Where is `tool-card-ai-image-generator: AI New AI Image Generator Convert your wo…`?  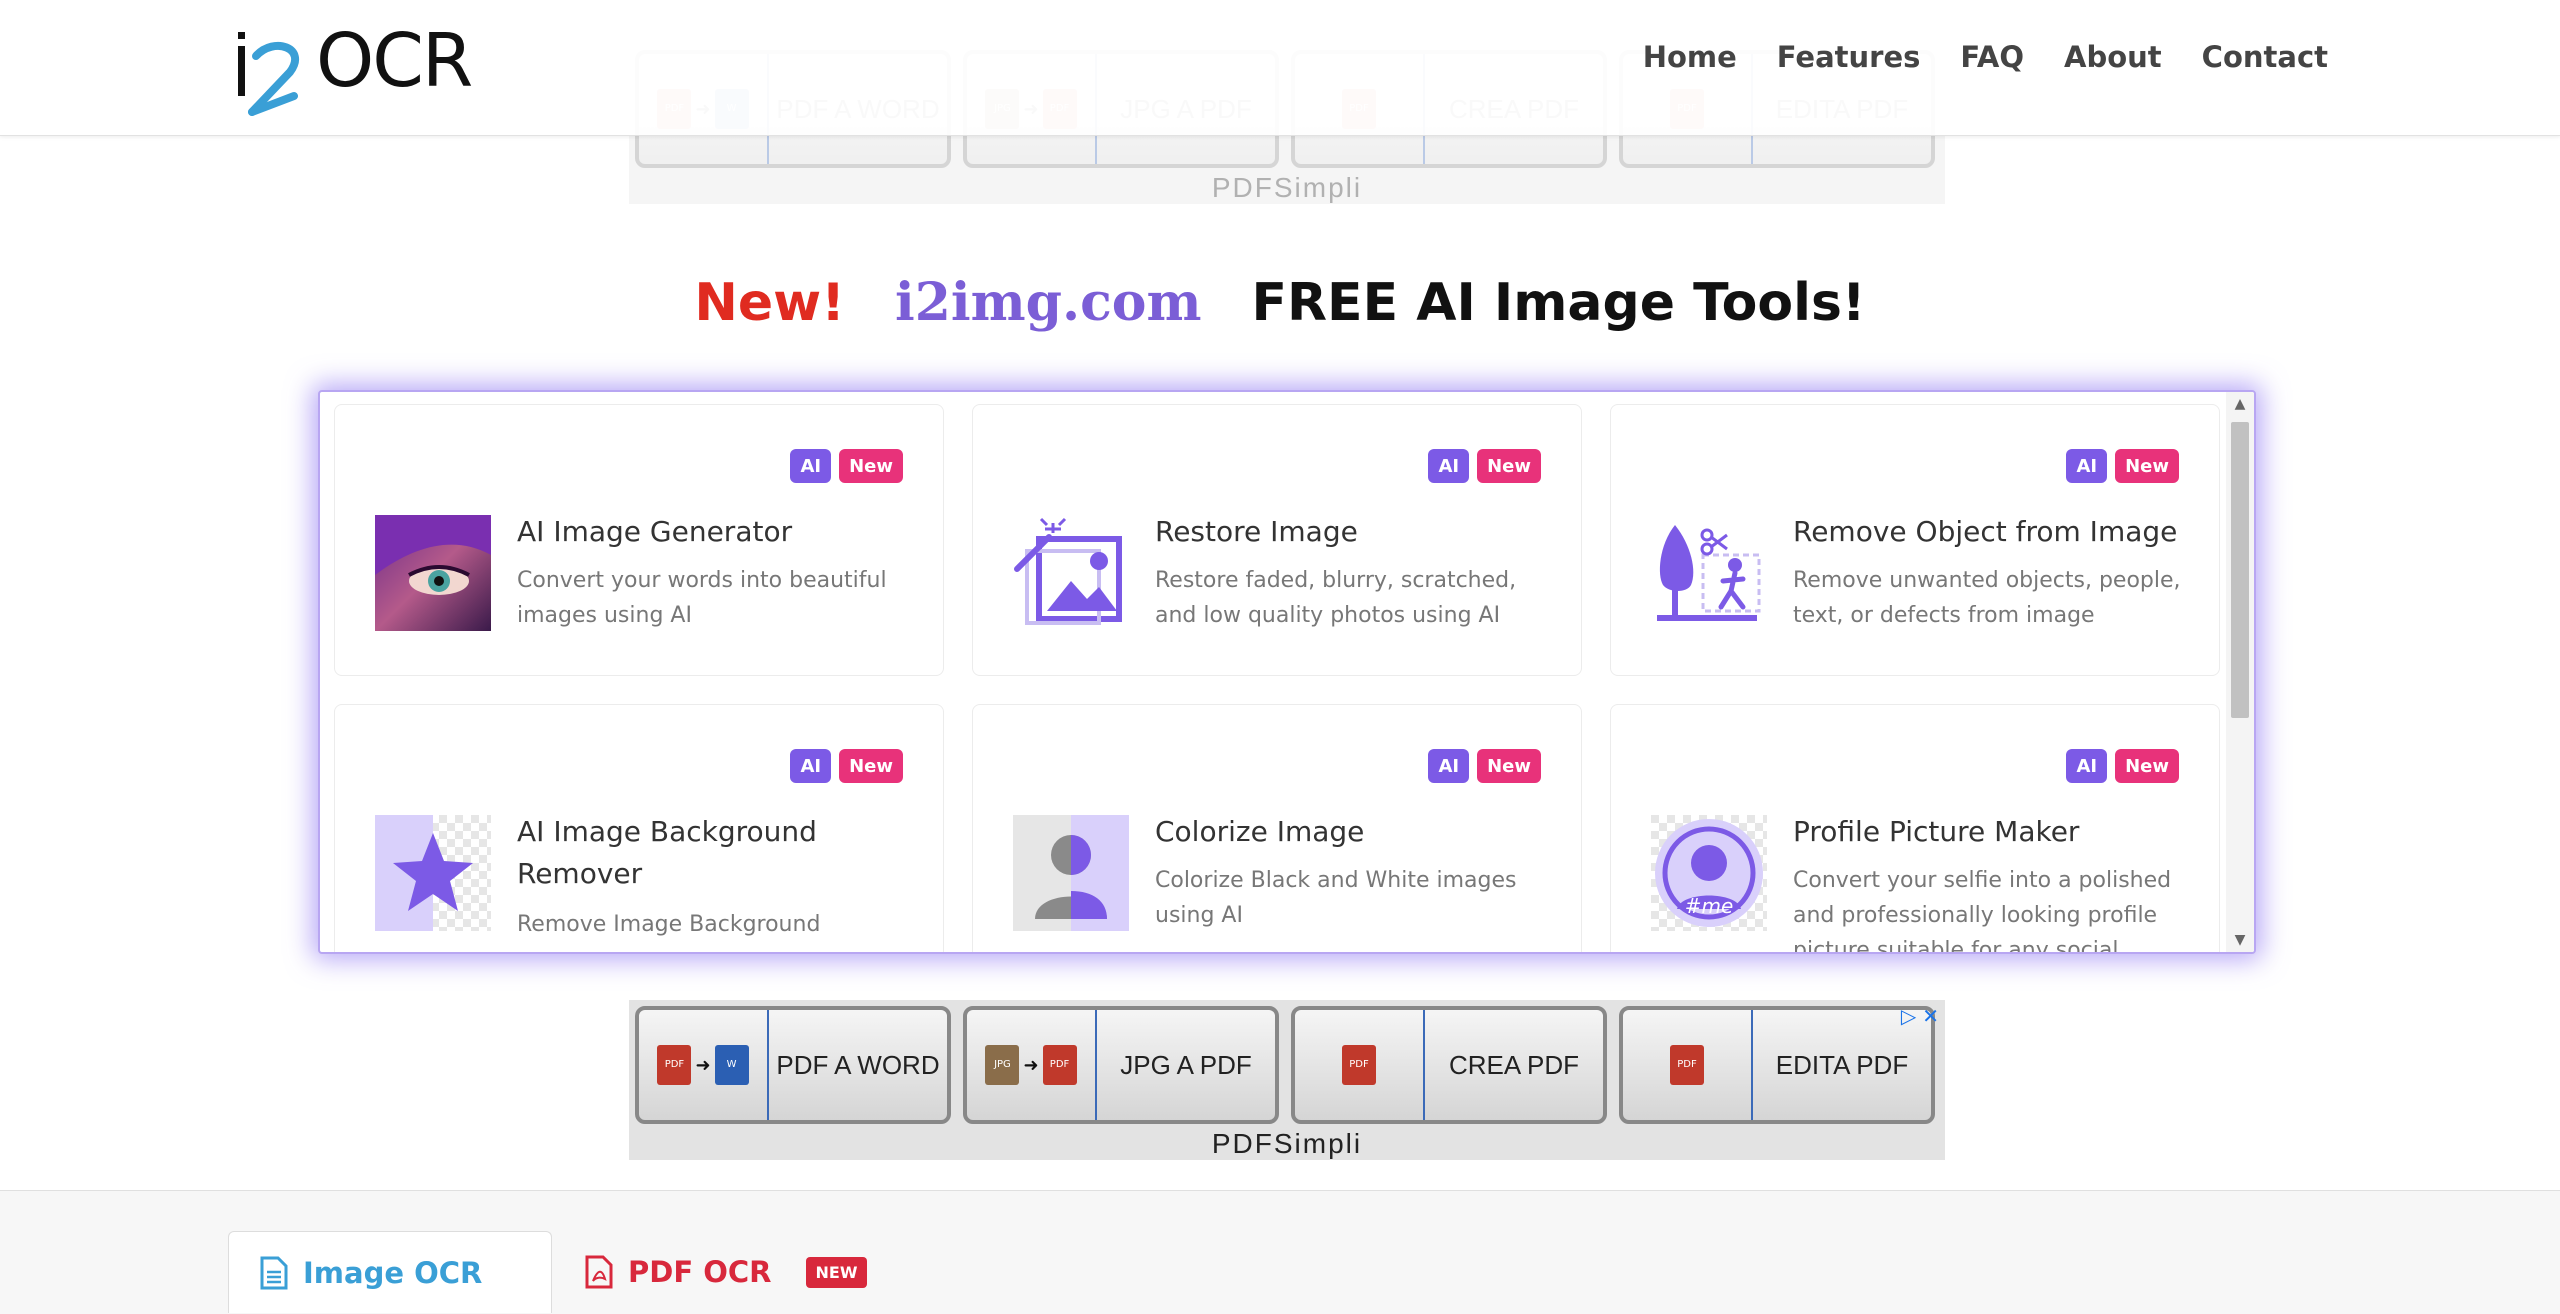 tool-card-ai-image-generator: AI New AI Image Generator Convert your wo… is located at coordinates (639, 540).